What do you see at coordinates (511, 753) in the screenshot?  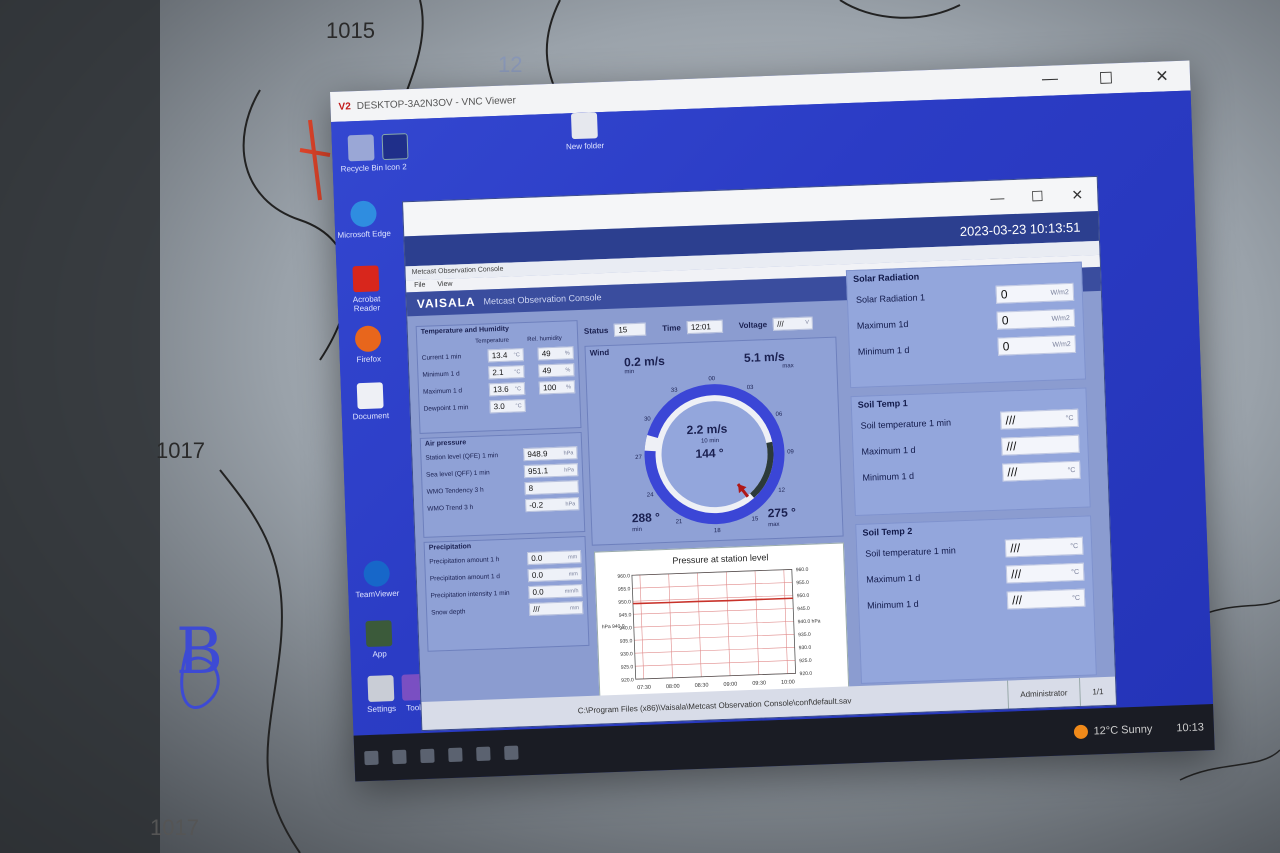 I see `store-icon` at bounding box center [511, 753].